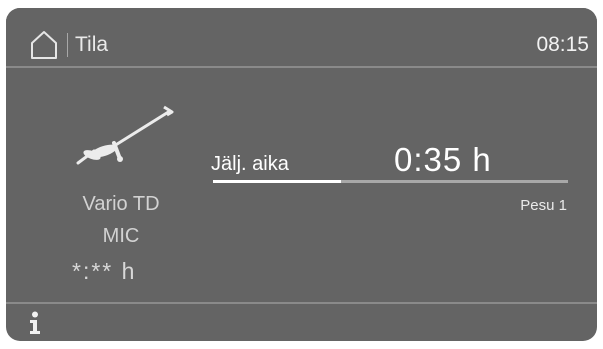  Describe the element at coordinates (250, 164) in the screenshot. I see `remaining-time-label: Jälj. aika` at that location.